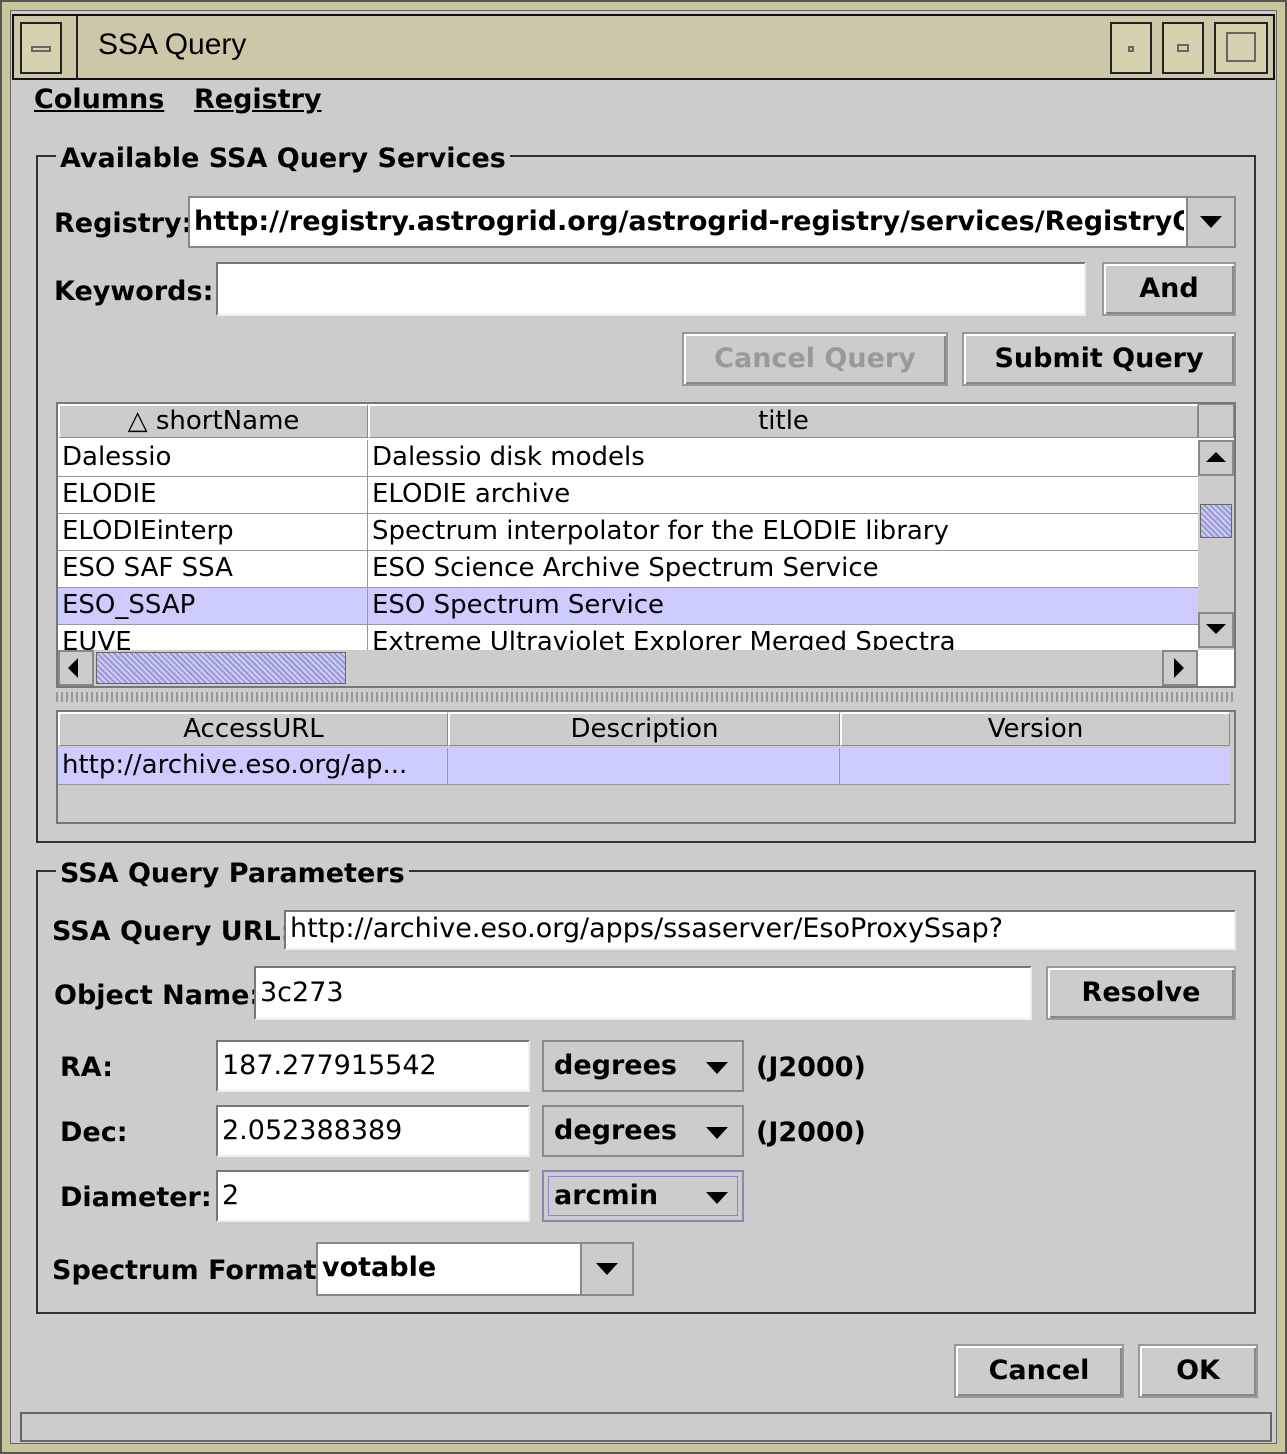 The width and height of the screenshot is (1287, 1454). Describe the element at coordinates (628, 668) in the screenshot. I see `horizontal-scrollbar` at that location.